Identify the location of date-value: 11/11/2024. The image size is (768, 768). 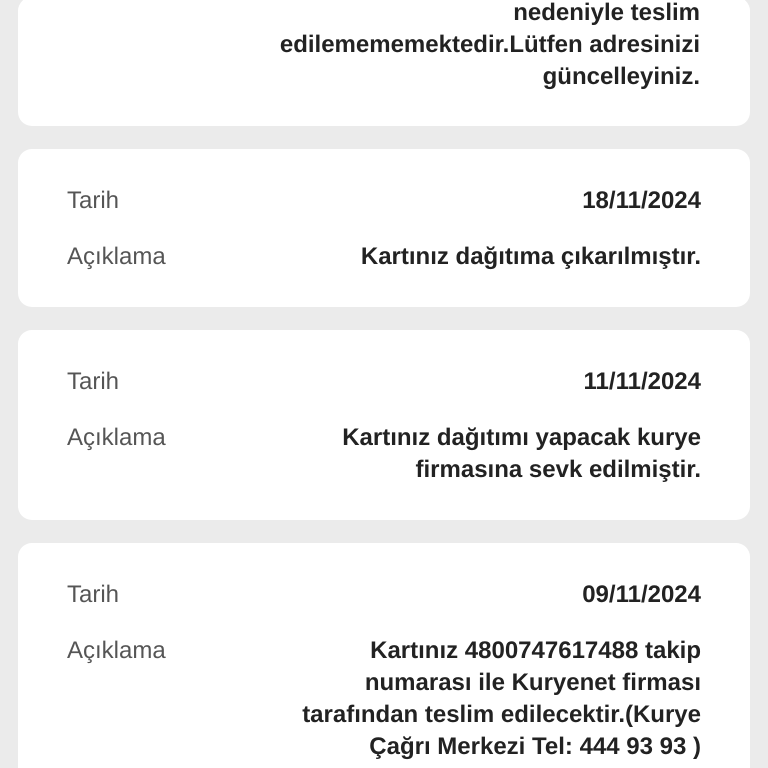
(642, 382).